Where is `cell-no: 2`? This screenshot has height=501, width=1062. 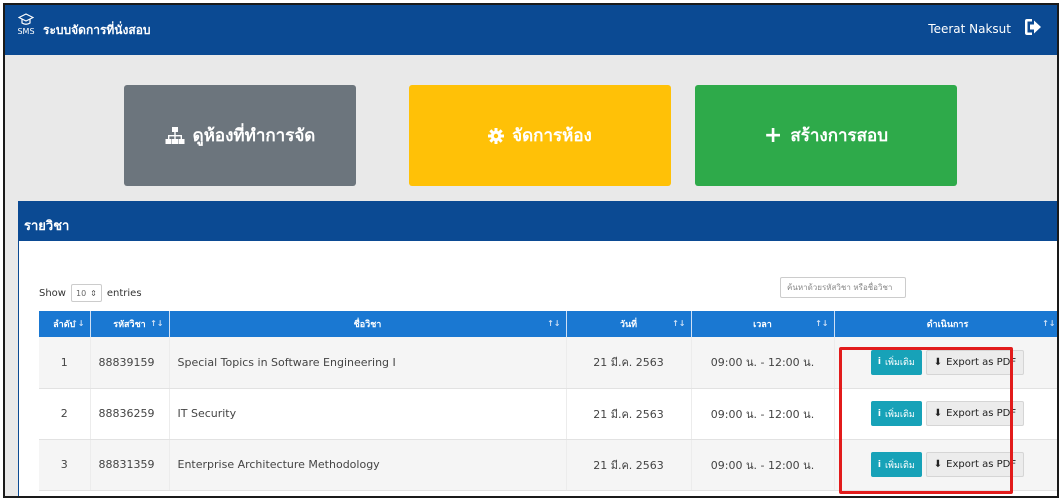 cell-no: 2 is located at coordinates (65, 414).